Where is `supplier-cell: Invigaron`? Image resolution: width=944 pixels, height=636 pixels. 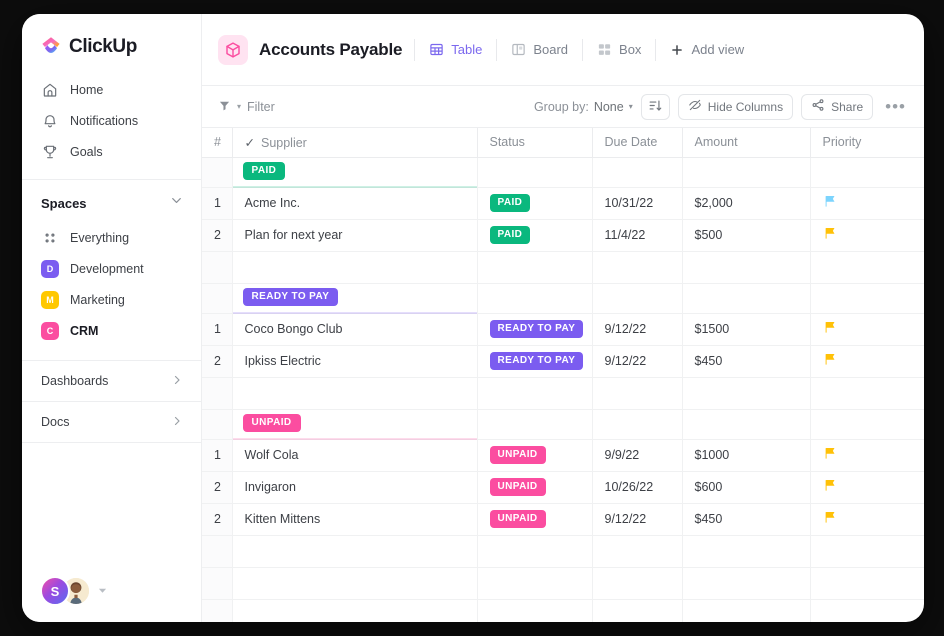 supplier-cell: Invigaron is located at coordinates (355, 487).